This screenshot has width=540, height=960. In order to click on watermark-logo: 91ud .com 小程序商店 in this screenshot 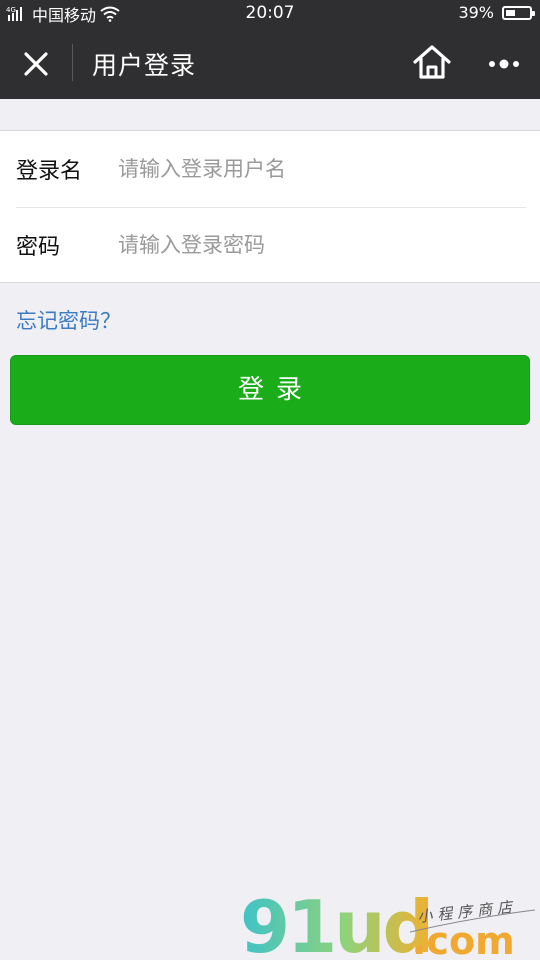, I will do `click(388, 924)`.